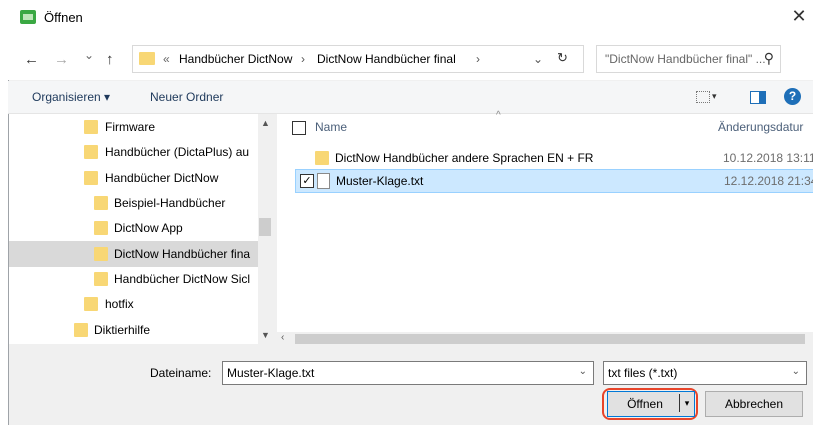 This screenshot has height=425, width=813. Describe the element at coordinates (760, 127) in the screenshot. I see `column-header-date: Änderungsdatur` at that location.